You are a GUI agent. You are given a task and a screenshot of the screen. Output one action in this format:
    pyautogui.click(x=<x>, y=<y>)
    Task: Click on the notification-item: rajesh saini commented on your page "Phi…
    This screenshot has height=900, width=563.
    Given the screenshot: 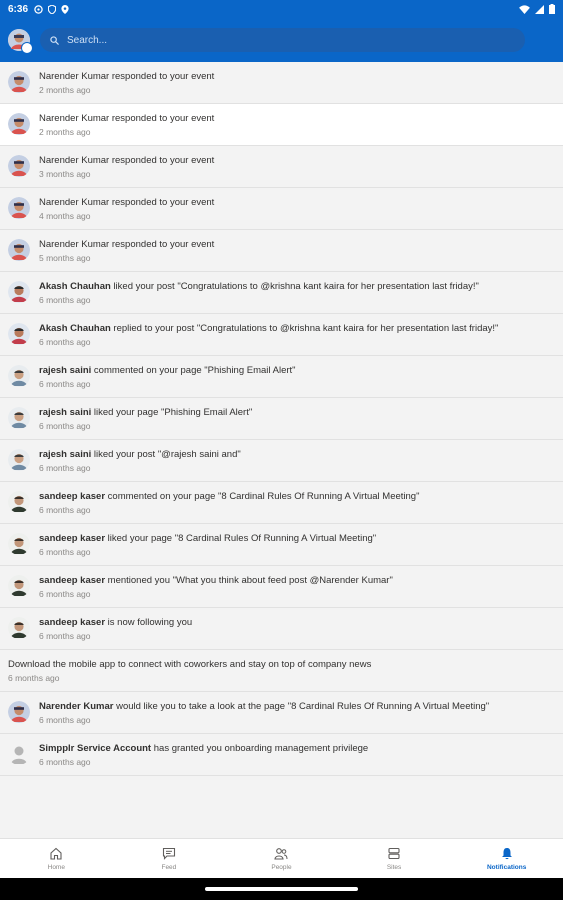 What is the action you would take?
    pyautogui.click(x=281, y=377)
    